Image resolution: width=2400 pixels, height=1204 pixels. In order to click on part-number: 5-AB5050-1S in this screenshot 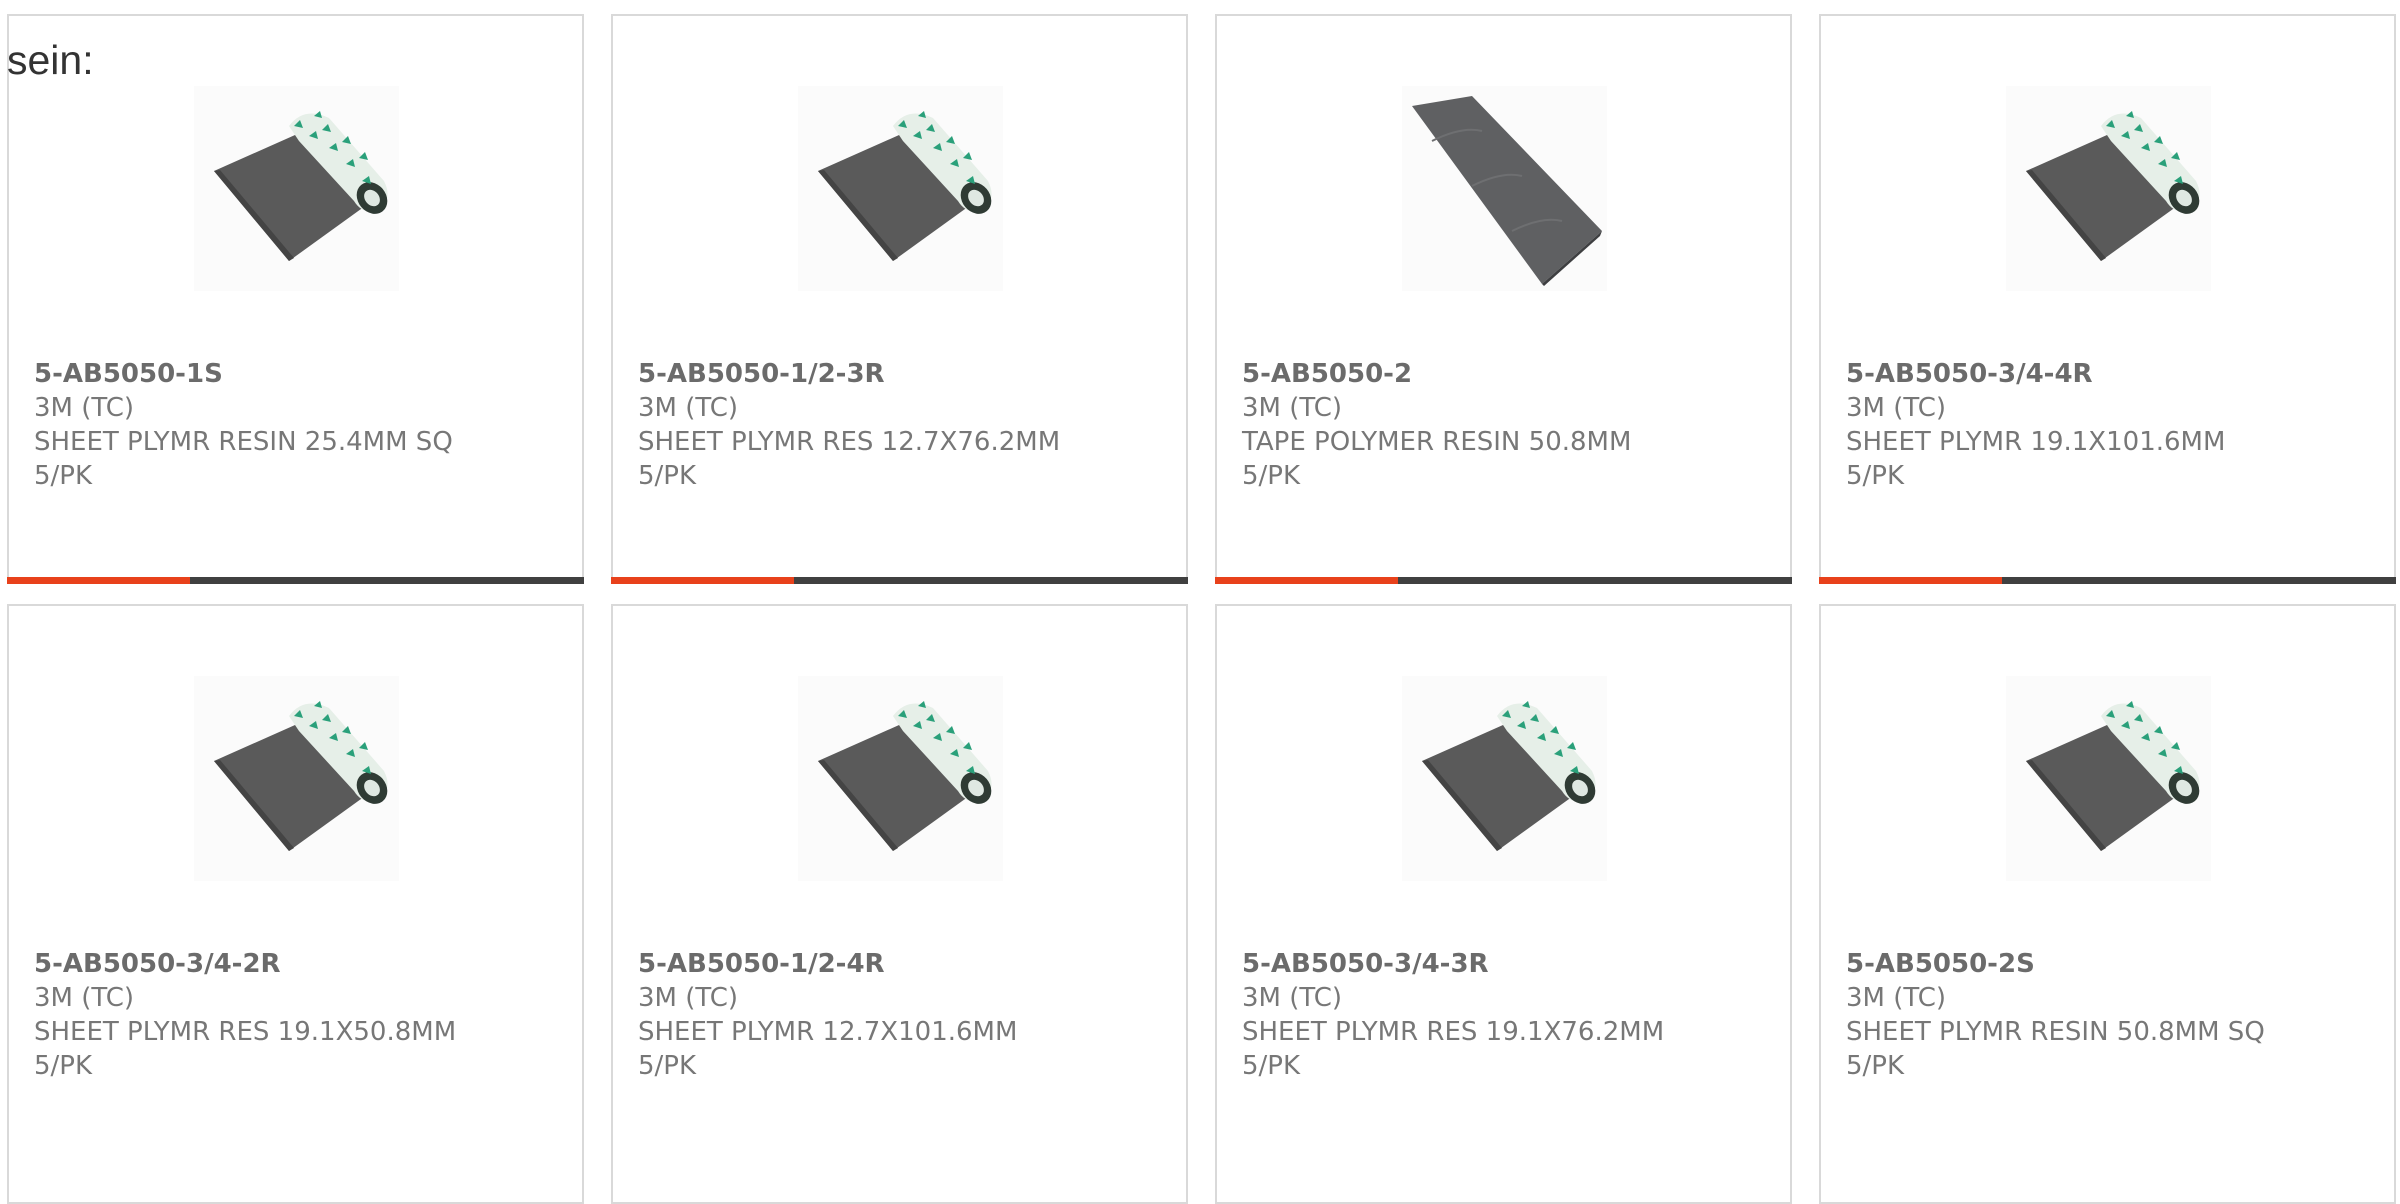, I will do `click(303, 374)`.